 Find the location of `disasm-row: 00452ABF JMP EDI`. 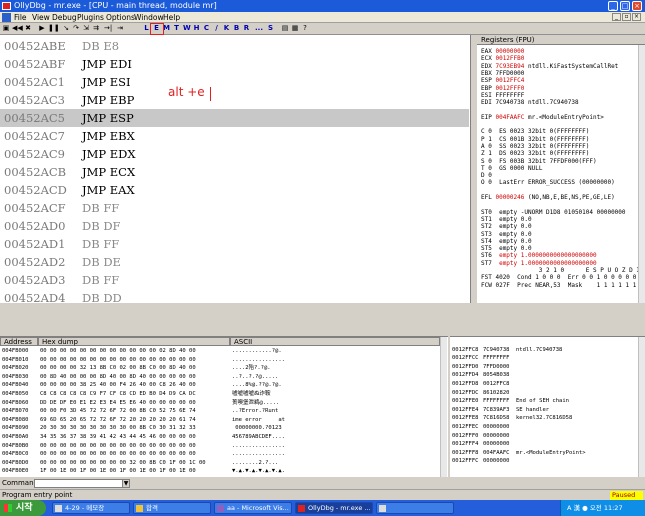

disasm-row: 00452ABF JMP EDI is located at coordinates (234, 64).